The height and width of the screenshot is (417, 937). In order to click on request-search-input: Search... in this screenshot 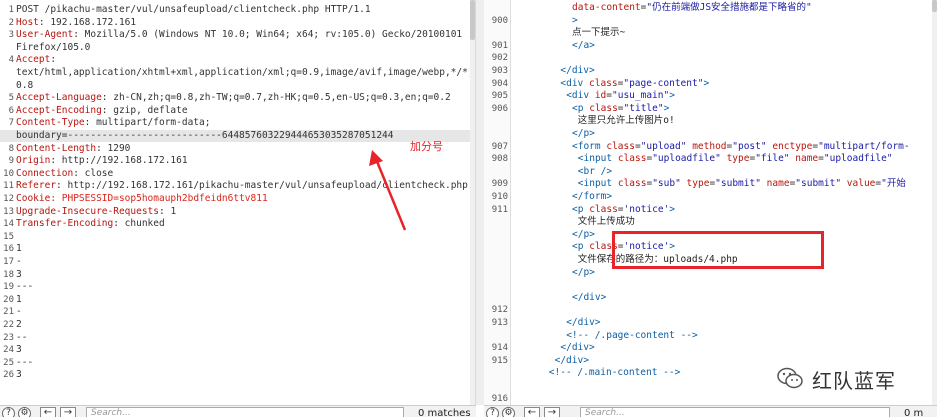, I will do `click(245, 412)`.